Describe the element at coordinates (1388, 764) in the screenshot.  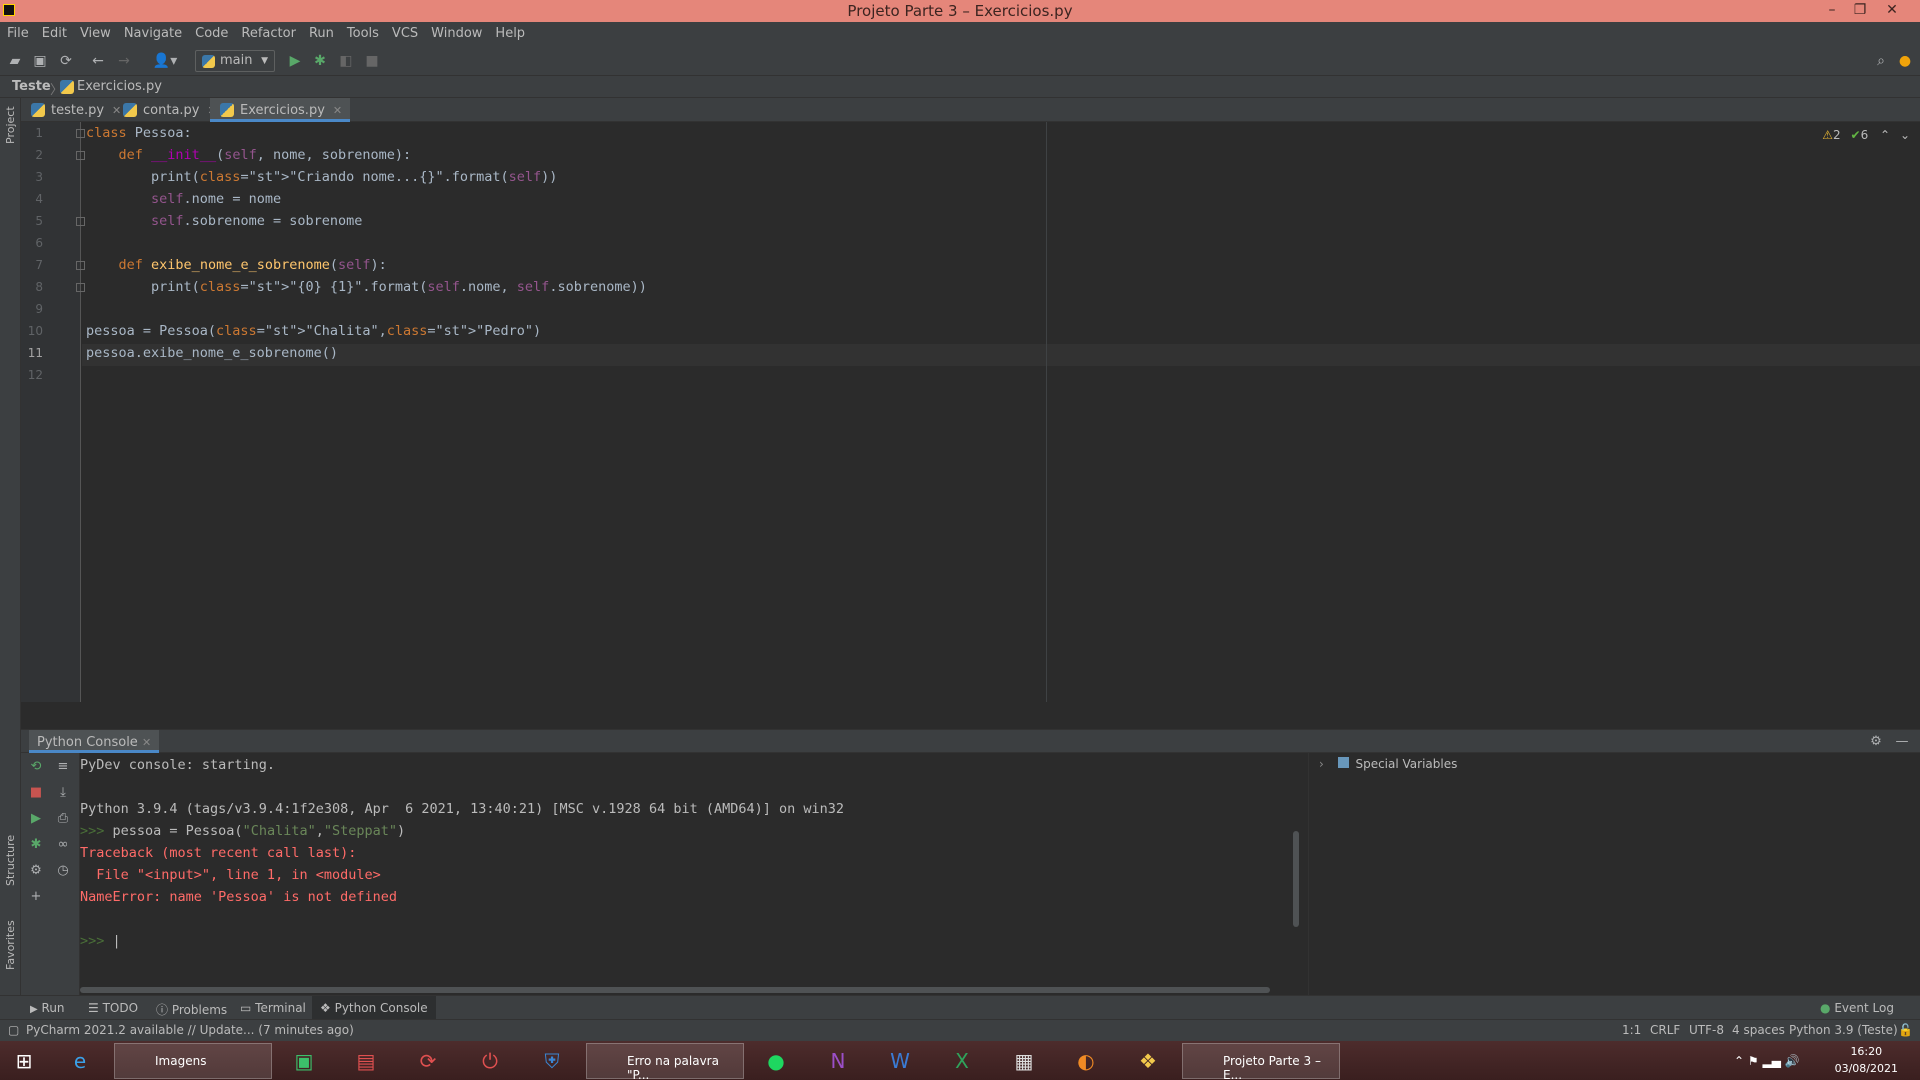
I see `special-variables-node: › Special Variables` at that location.